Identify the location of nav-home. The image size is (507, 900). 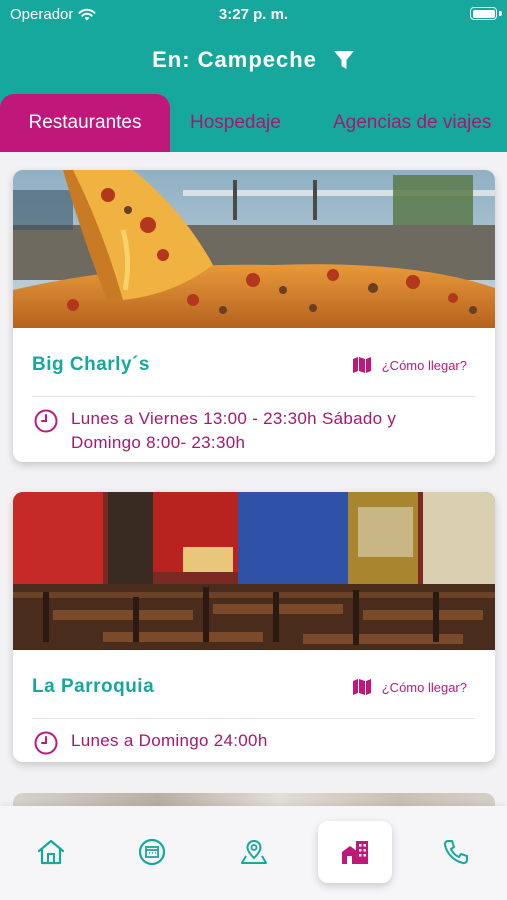
(51, 852).